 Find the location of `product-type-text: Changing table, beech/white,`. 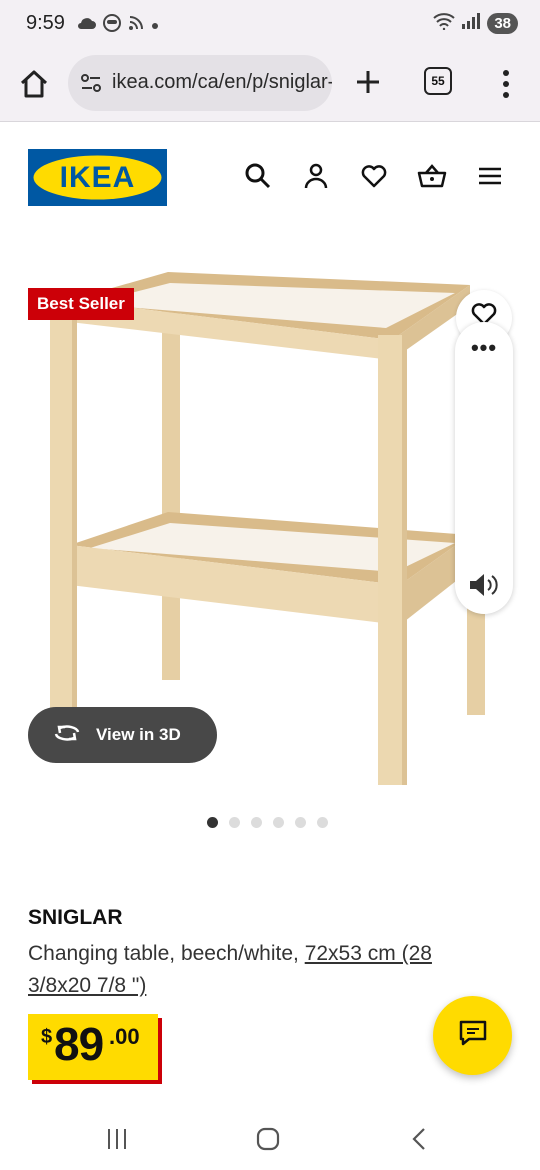

product-type-text: Changing table, beech/white, is located at coordinates (166, 953).